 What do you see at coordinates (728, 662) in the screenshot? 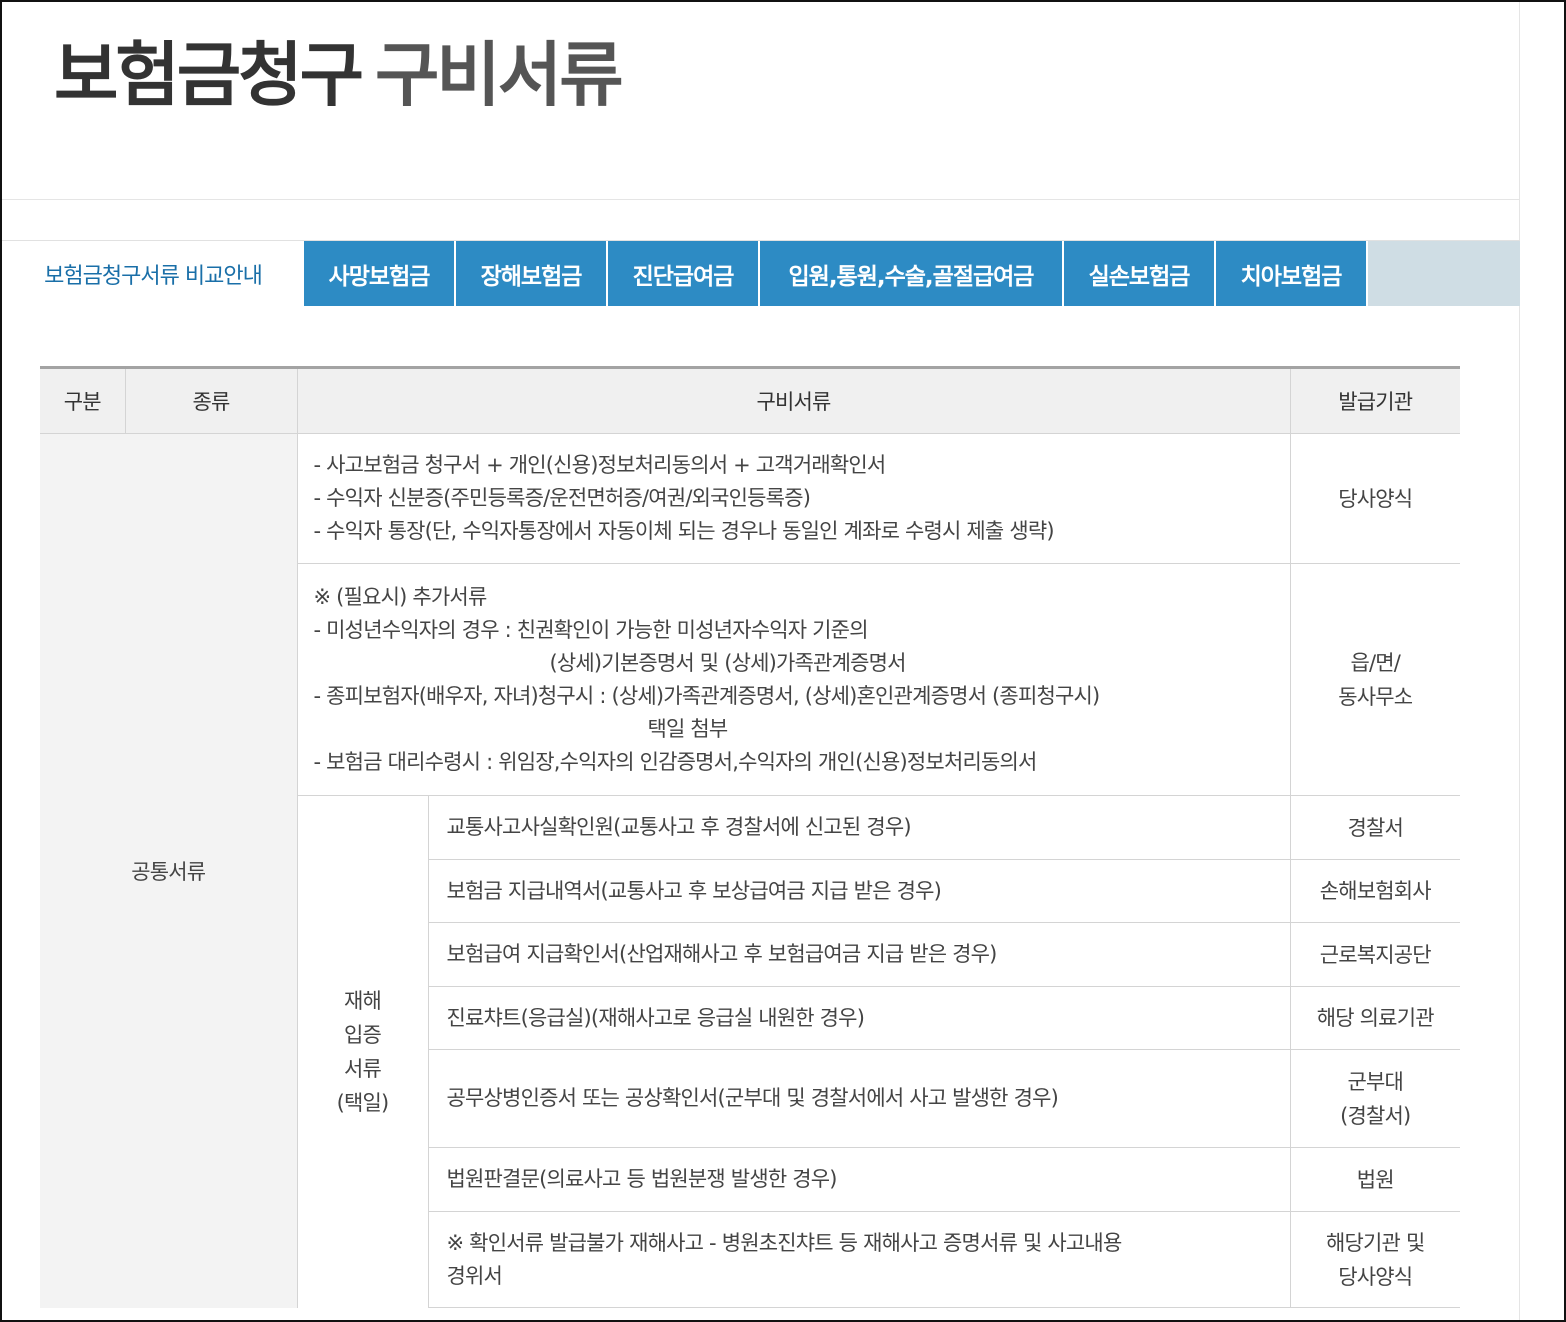
I see `row2-line: (상세)기본증명서 및 (상세)가족관계증명서` at bounding box center [728, 662].